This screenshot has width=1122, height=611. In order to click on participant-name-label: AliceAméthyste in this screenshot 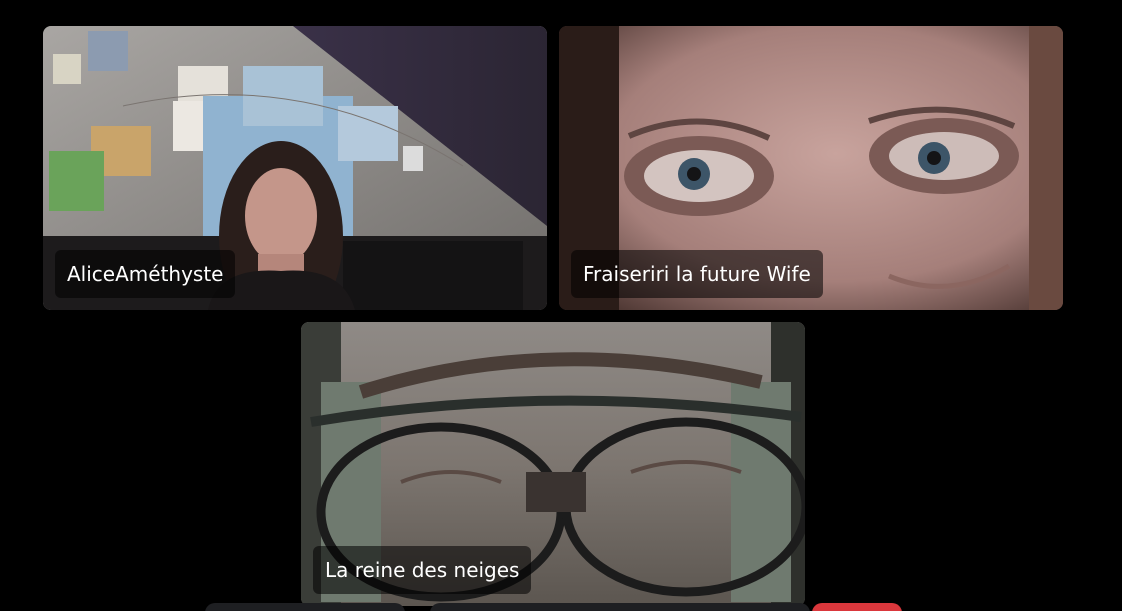, I will do `click(145, 274)`.